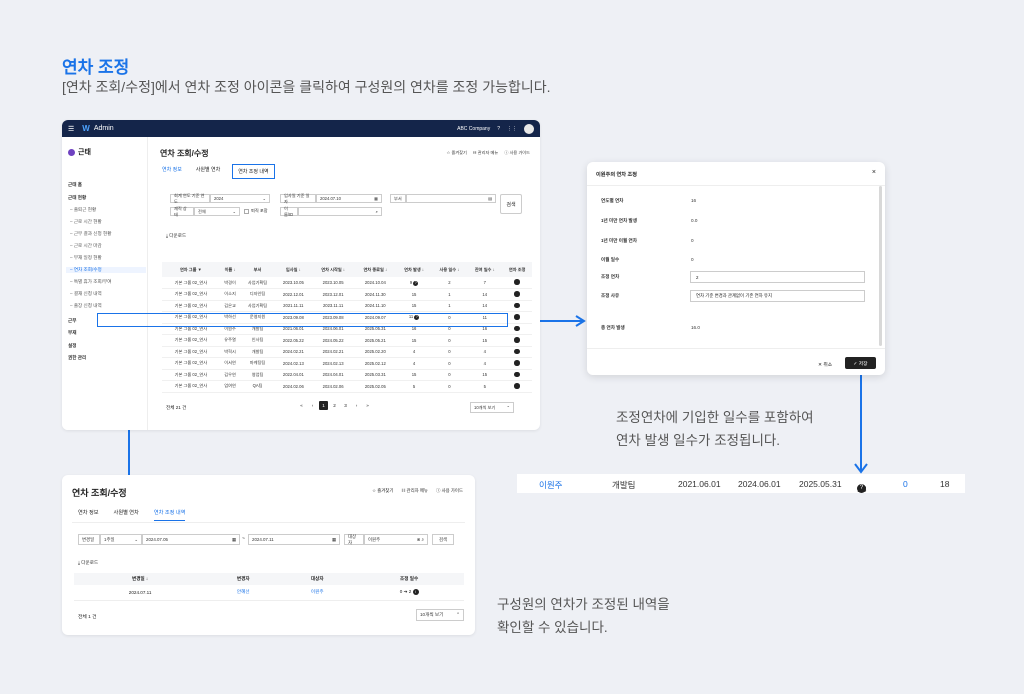 Image resolution: width=1024 pixels, height=694 pixels. What do you see at coordinates (874, 172) in the screenshot?
I see `close-icon: ×` at bounding box center [874, 172].